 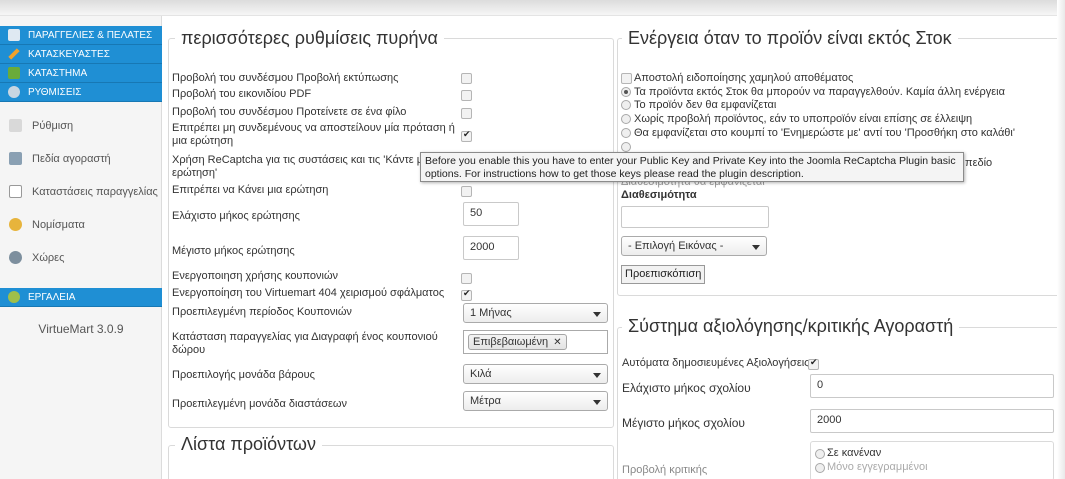 I want to click on coins-icon, so click(x=15, y=224).